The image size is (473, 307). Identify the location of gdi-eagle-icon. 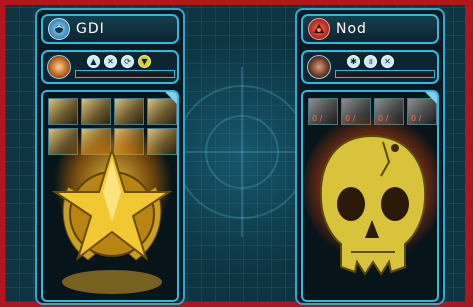
(59, 29).